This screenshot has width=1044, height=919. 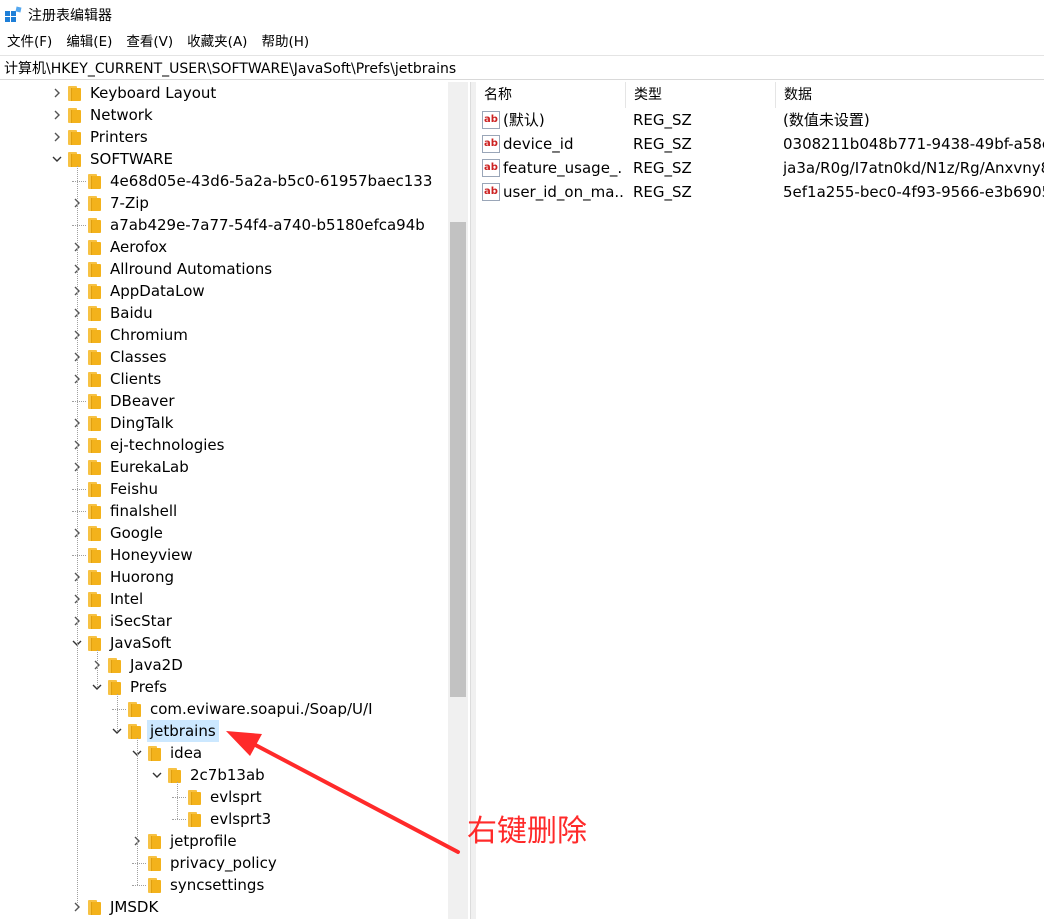 I want to click on column-header-name: 名称, so click(x=551, y=95).